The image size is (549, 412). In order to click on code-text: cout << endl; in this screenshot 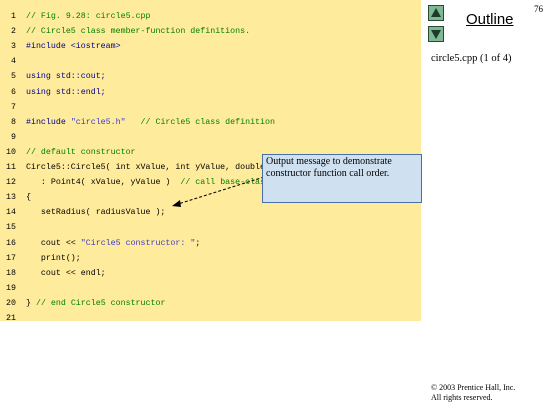, I will do `click(66, 273)`.